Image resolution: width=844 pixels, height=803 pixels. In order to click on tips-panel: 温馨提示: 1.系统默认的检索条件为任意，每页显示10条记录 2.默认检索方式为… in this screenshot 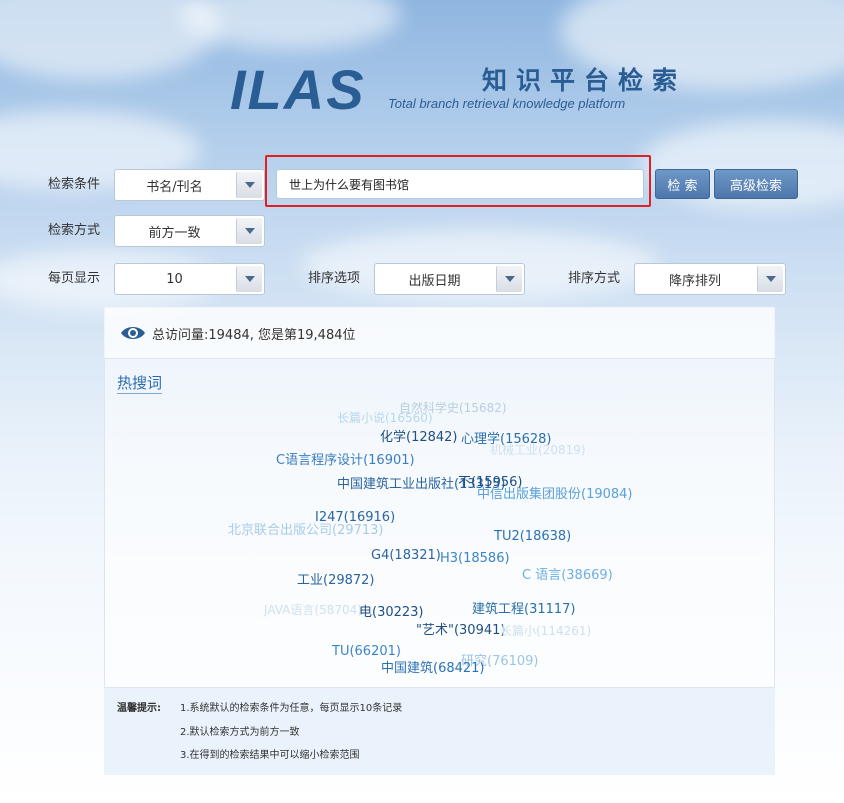, I will do `click(439, 731)`.